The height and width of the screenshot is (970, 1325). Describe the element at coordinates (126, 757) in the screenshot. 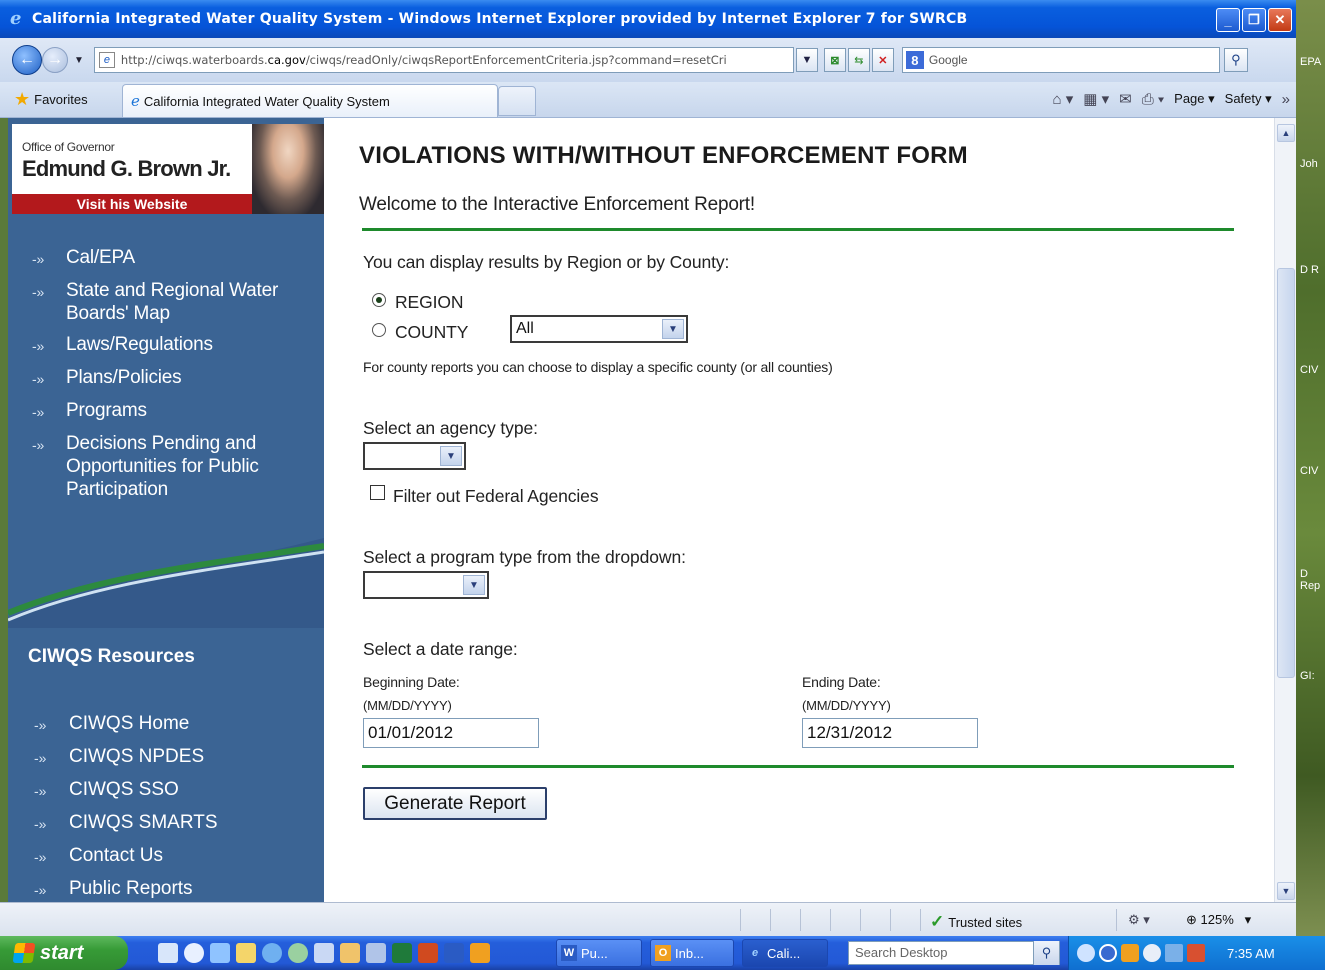

I see `resource-item-npdes: -» CIWQS NPDES` at that location.